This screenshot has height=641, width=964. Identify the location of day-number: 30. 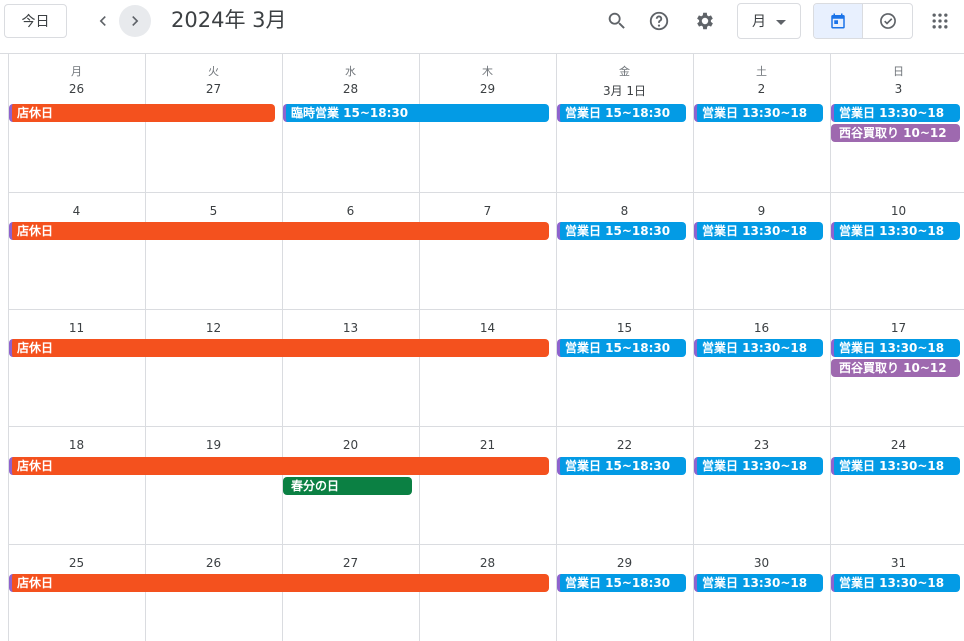
(761, 563).